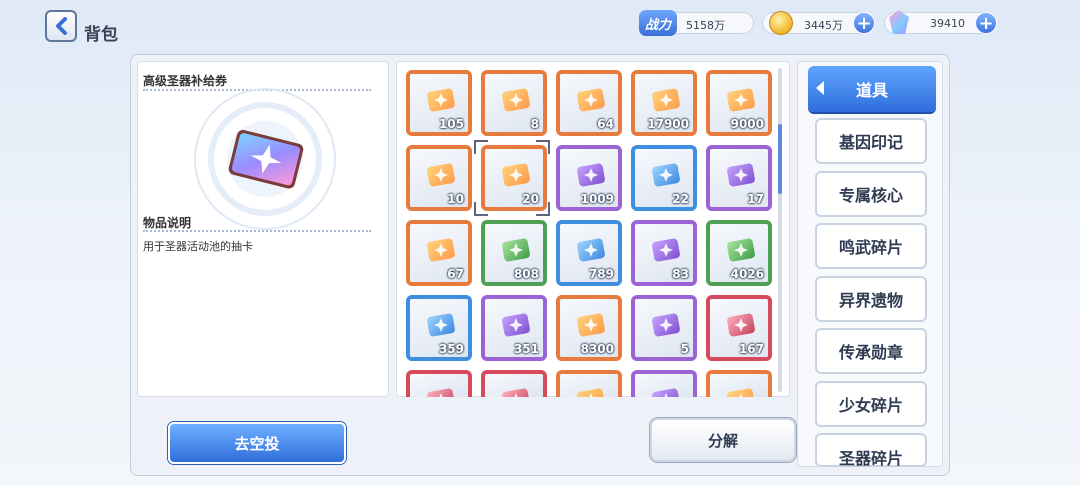 This screenshot has width=1080, height=486. I want to click on coin-display: 3445万 +, so click(818, 23).